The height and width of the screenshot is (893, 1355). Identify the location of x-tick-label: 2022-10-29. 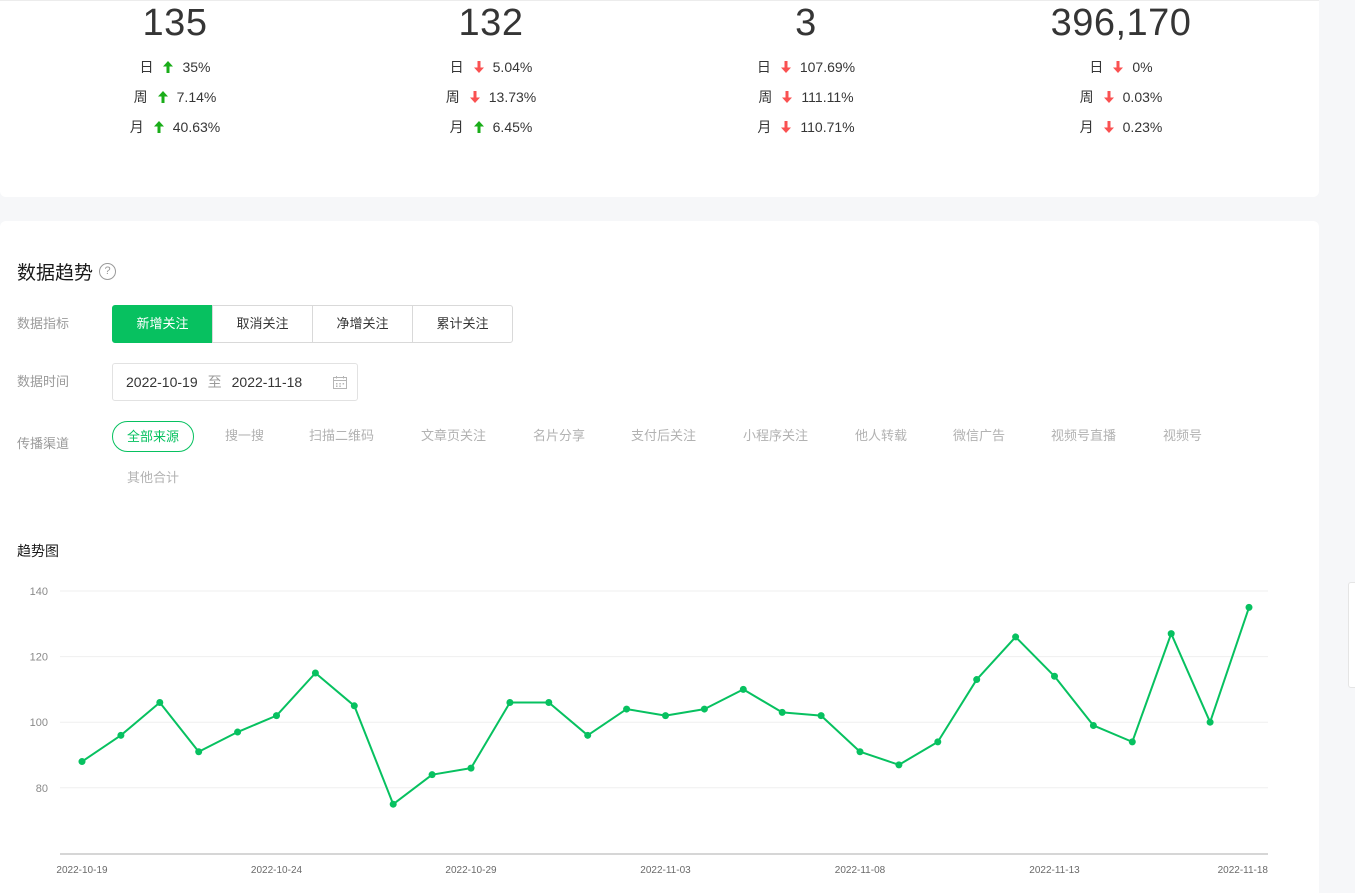
(471, 870).